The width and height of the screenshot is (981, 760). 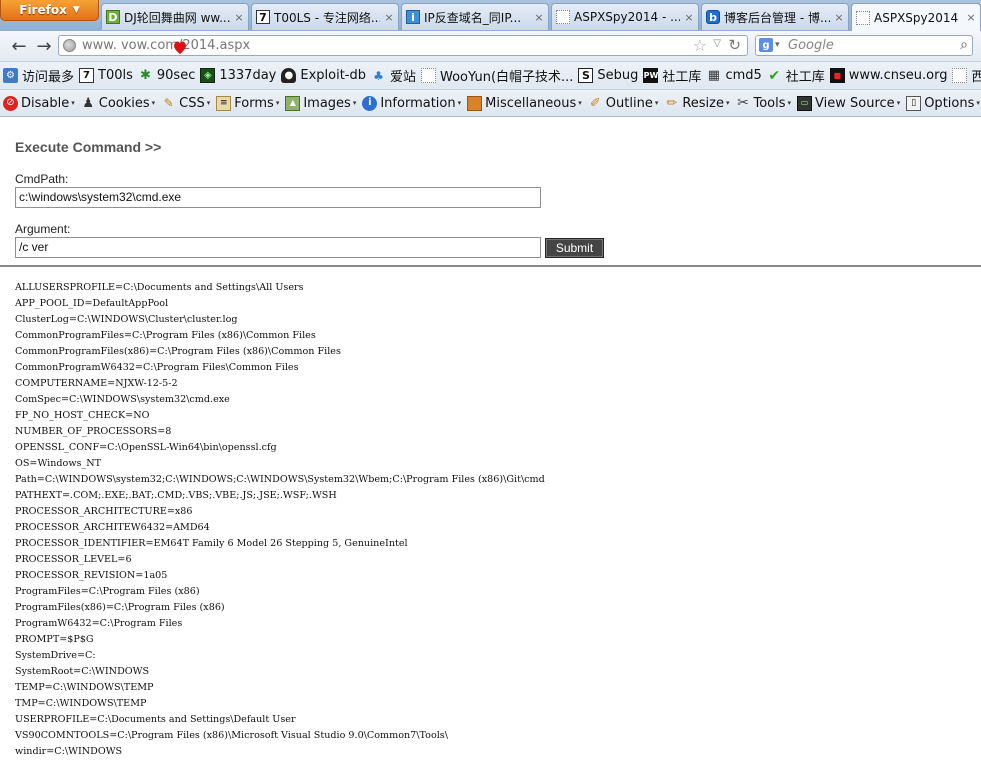 What do you see at coordinates (333, 75) in the screenshot?
I see `bookmark-label: Exploit-db` at bounding box center [333, 75].